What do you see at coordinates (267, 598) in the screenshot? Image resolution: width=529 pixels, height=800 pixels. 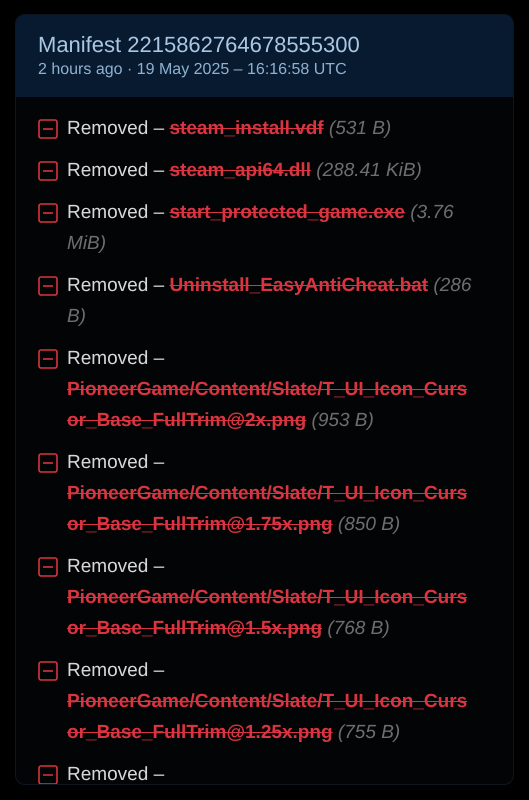 I see `change-entry: Removed – PioneerGame/Content/Slate/T_UI_Icon_Cursor_Base_FullTrim@1.5x.png (768 B)` at bounding box center [267, 598].